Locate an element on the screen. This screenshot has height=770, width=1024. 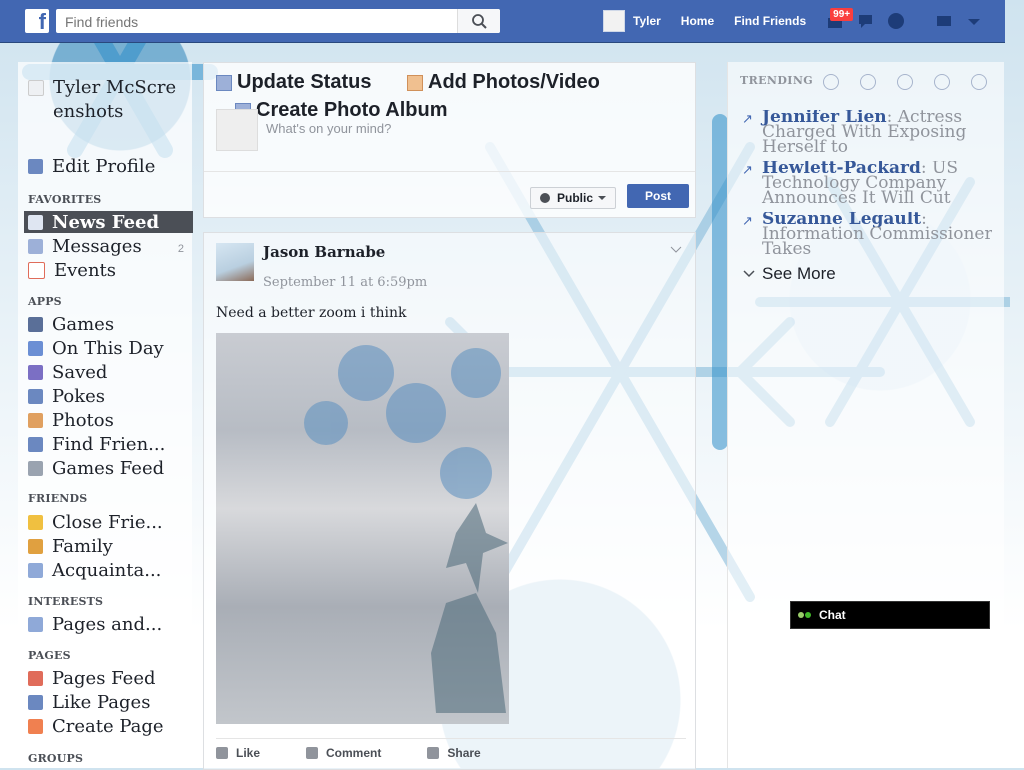
trending-science-icon is located at coordinates (905, 82).